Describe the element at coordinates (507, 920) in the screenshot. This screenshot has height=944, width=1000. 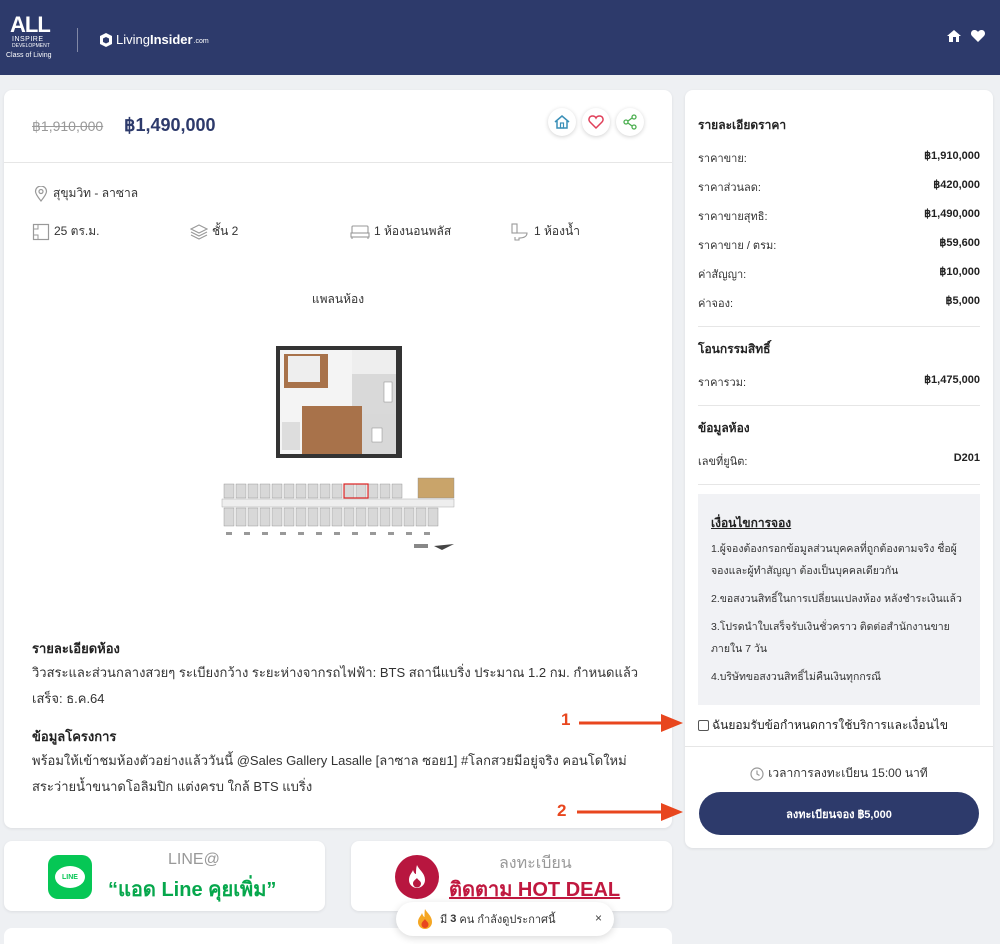
I see `toast-suffix: คน กำลังดูประกาศนี้` at that location.